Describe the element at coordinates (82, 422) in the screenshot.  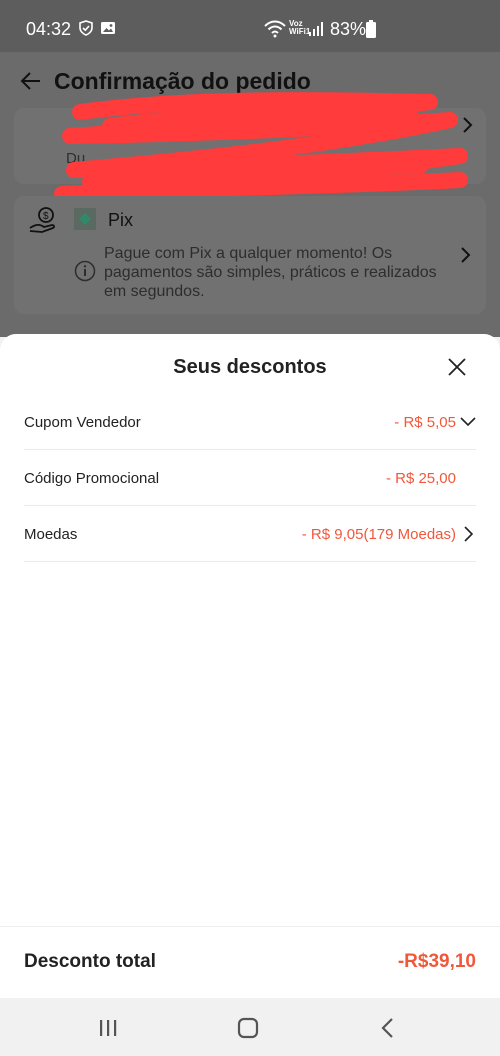
I see `discount-label: Cupom Vendedor` at that location.